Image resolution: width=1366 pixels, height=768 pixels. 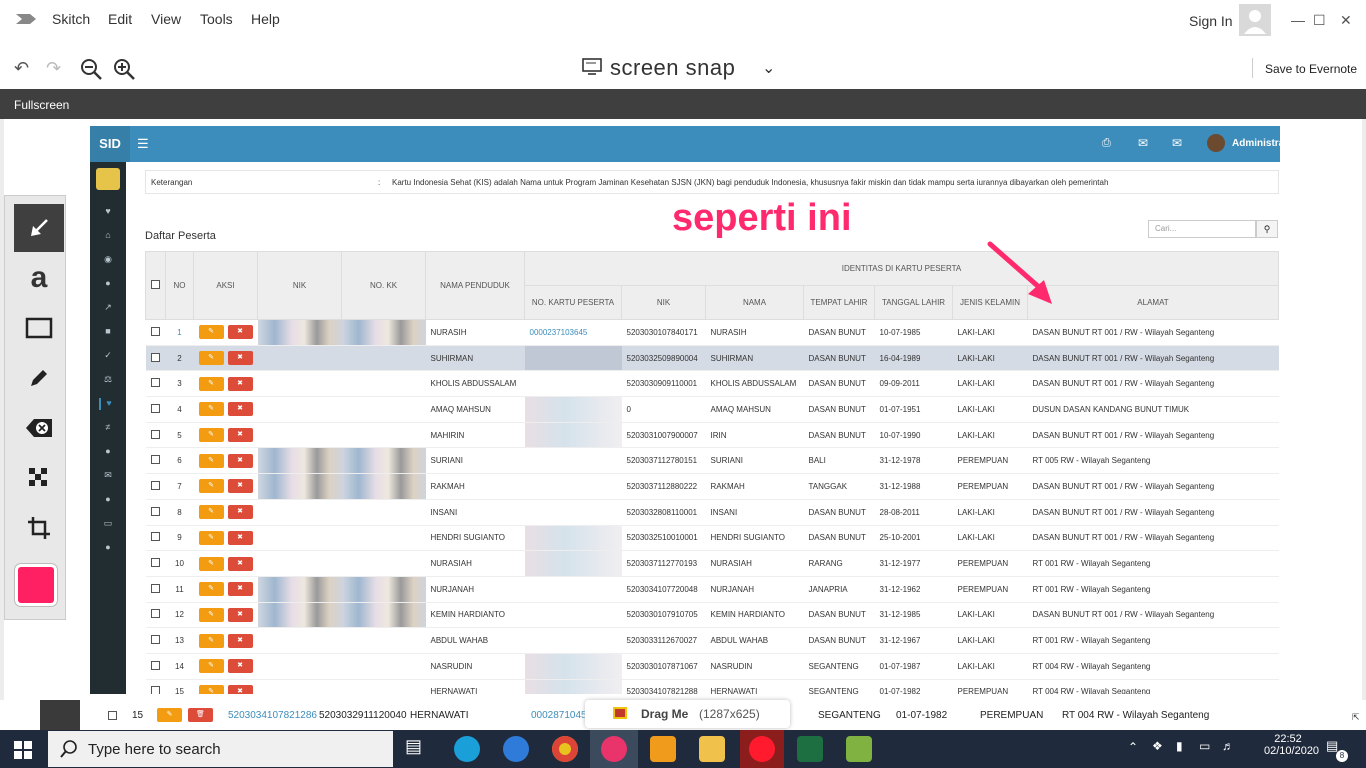 What do you see at coordinates (1106, 143) in the screenshot?
I see `print-icon: ⎙` at bounding box center [1106, 143].